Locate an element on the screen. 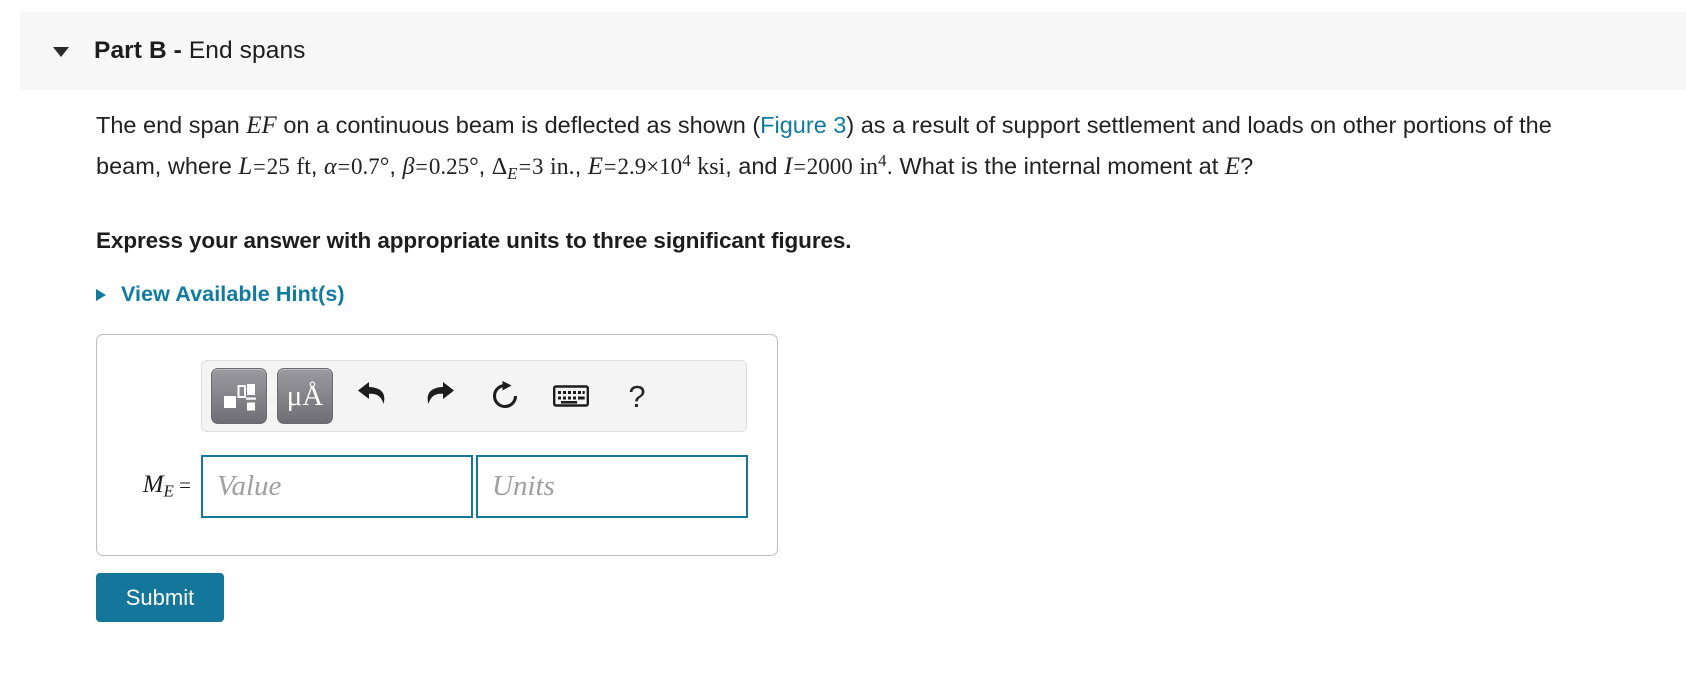 Image resolution: width=1686 pixels, height=696 pixels. page-title: Part B - End spans is located at coordinates (200, 51).